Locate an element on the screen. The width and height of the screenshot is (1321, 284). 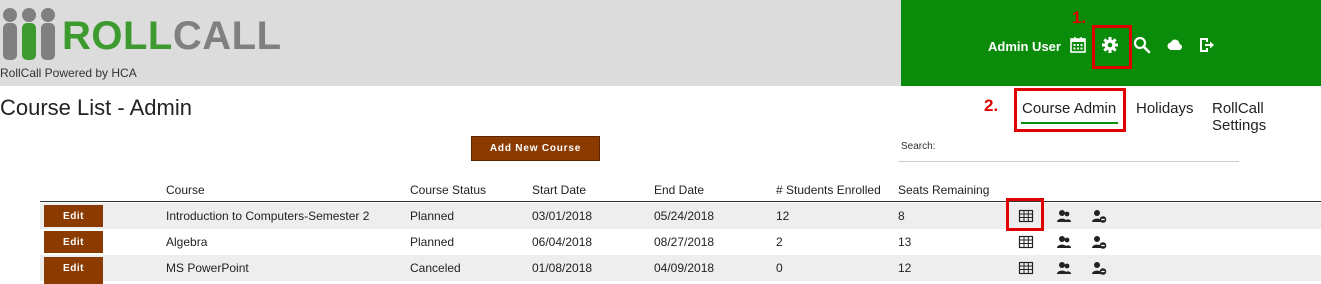
column-header-start-date: Start Date is located at coordinates (559, 190).